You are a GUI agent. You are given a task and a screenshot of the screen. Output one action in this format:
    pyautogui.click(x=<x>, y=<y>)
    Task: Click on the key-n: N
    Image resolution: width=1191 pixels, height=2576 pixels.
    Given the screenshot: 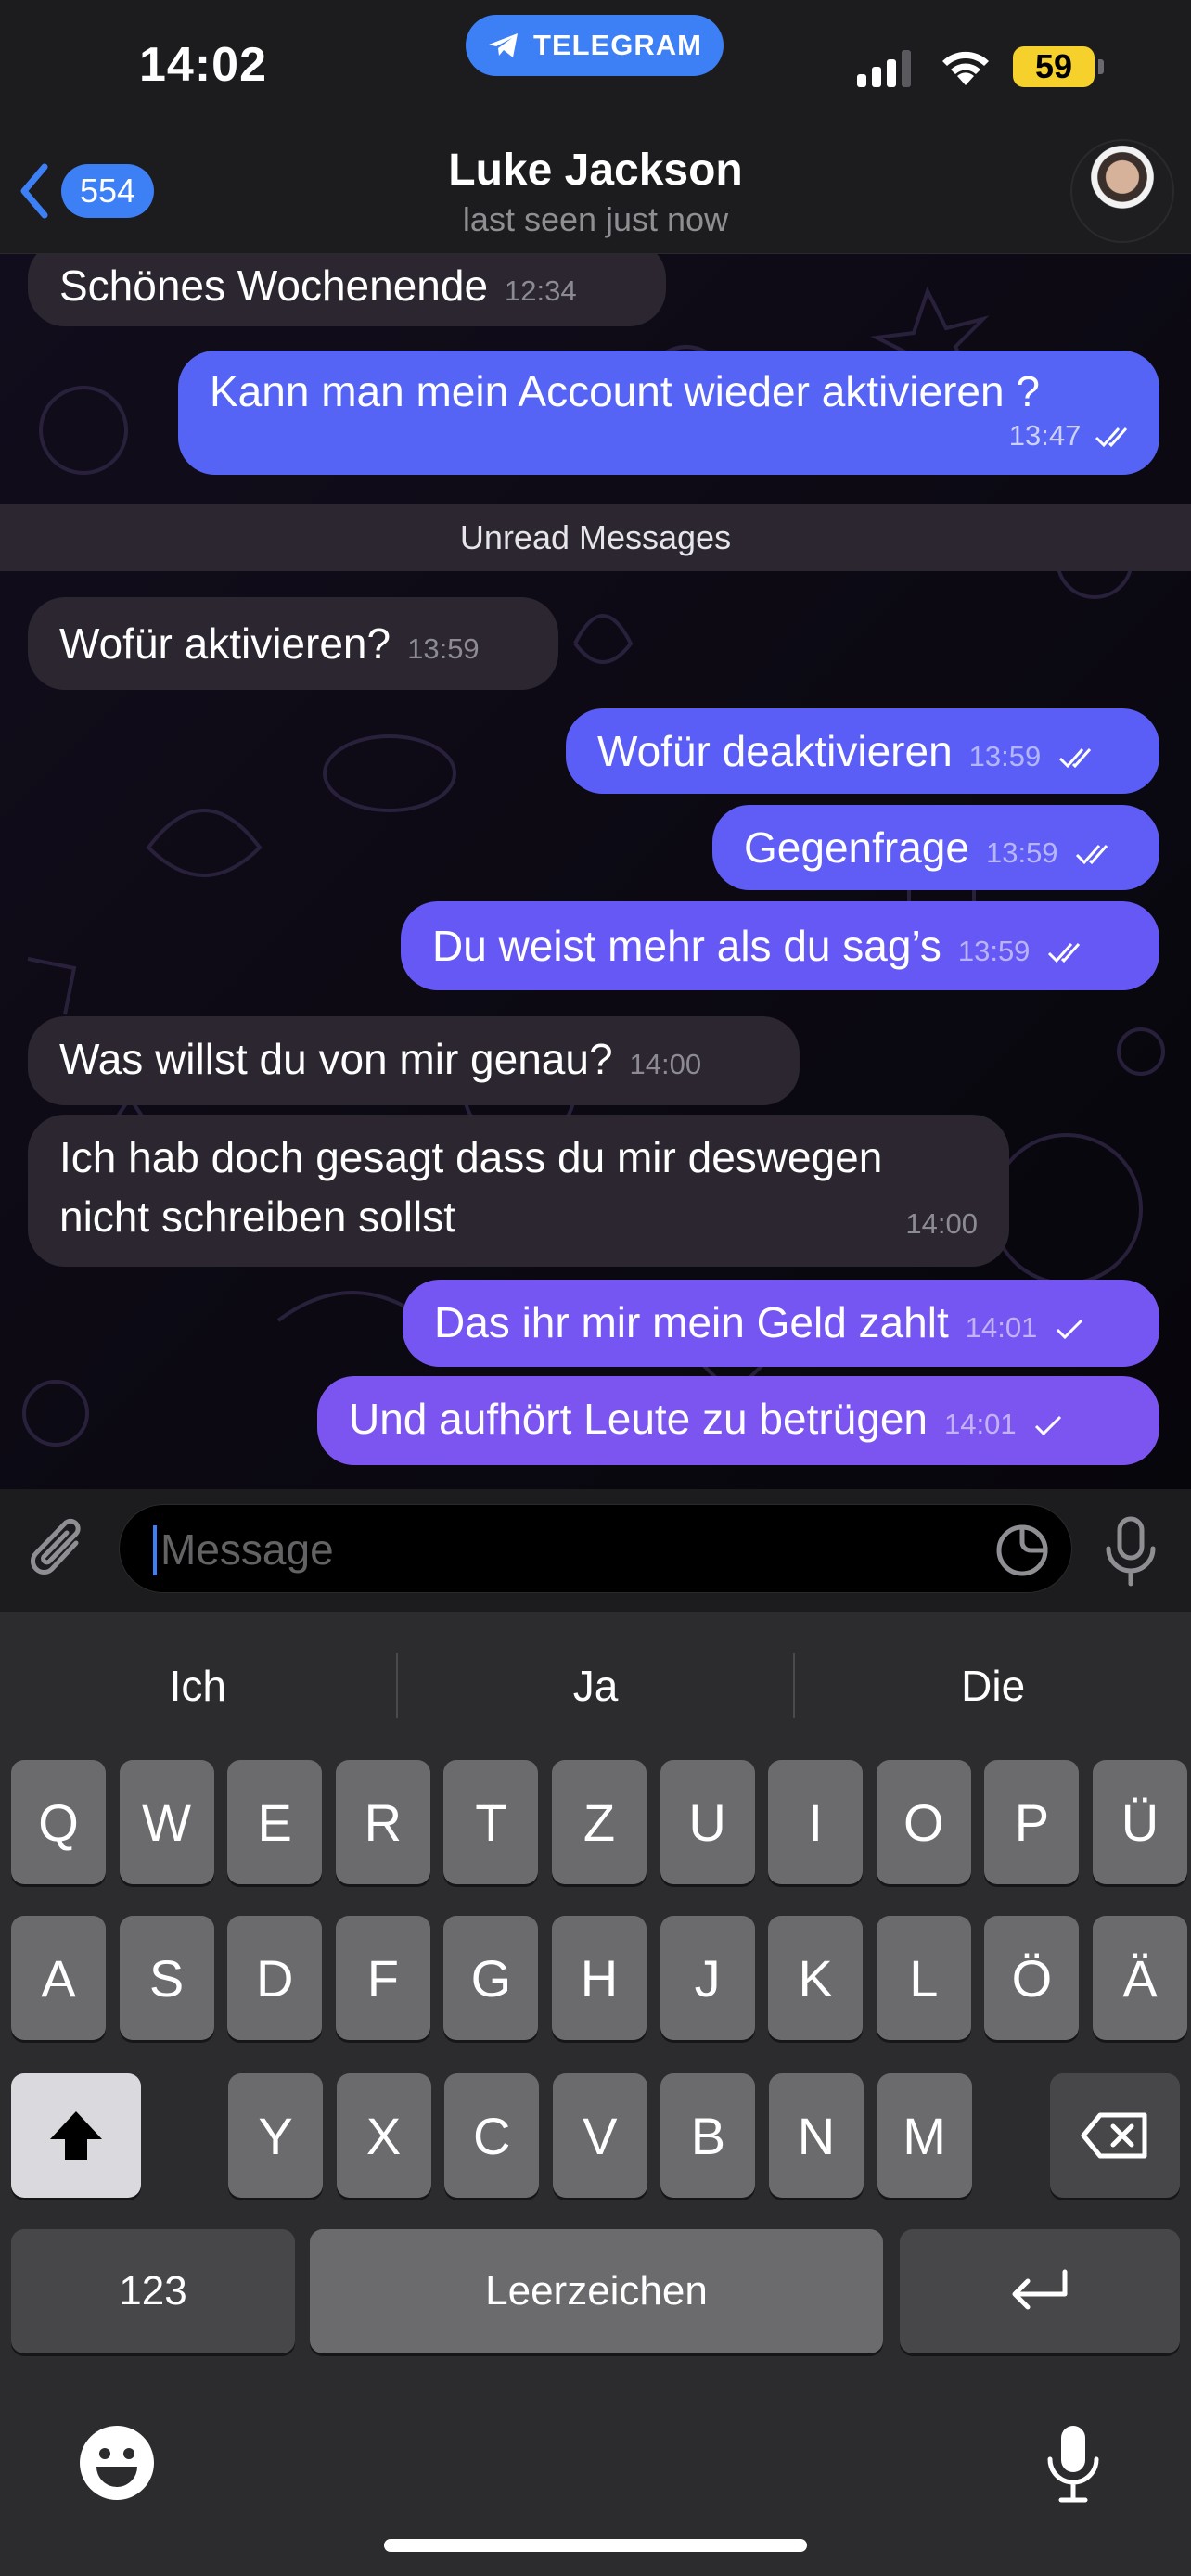 What is the action you would take?
    pyautogui.click(x=816, y=2136)
    